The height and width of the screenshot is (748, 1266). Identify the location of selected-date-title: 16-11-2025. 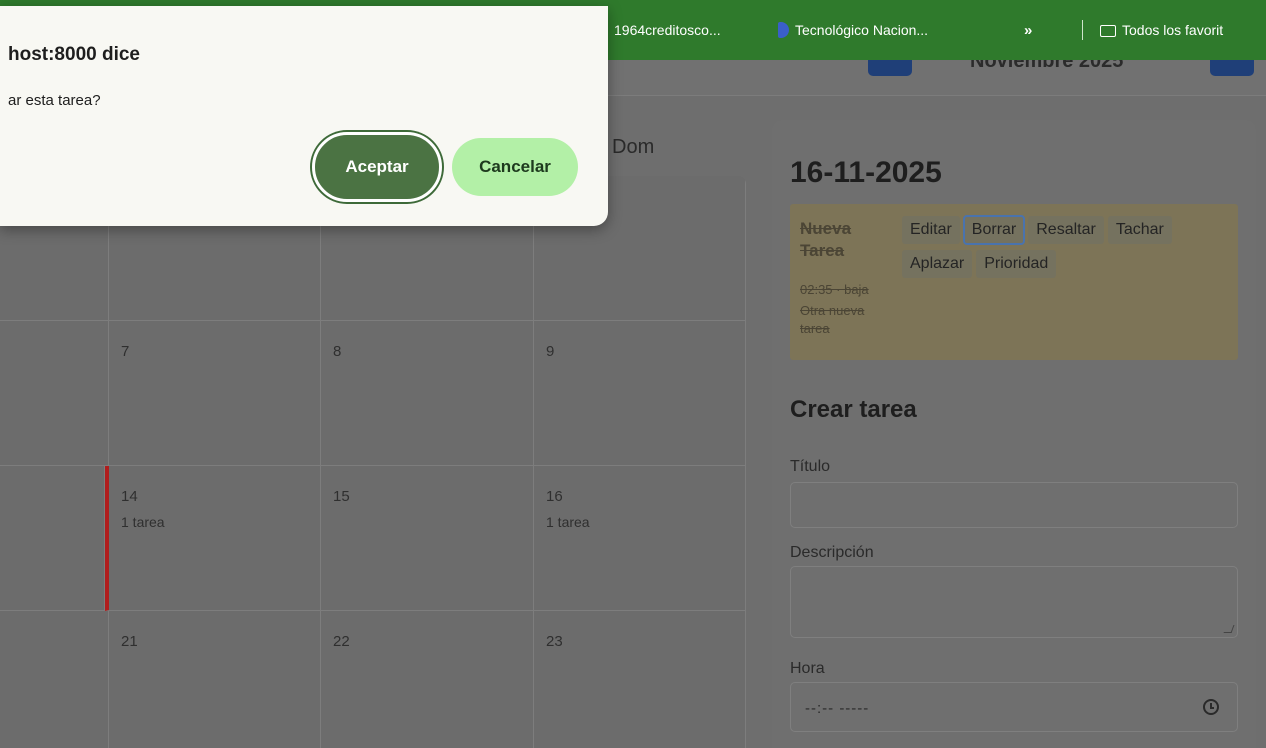
(866, 172).